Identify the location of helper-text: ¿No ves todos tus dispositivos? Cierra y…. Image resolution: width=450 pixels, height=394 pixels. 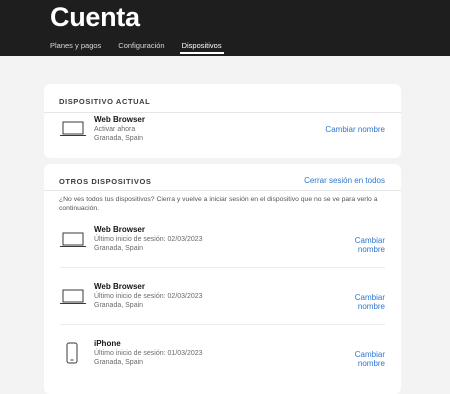
(218, 204).